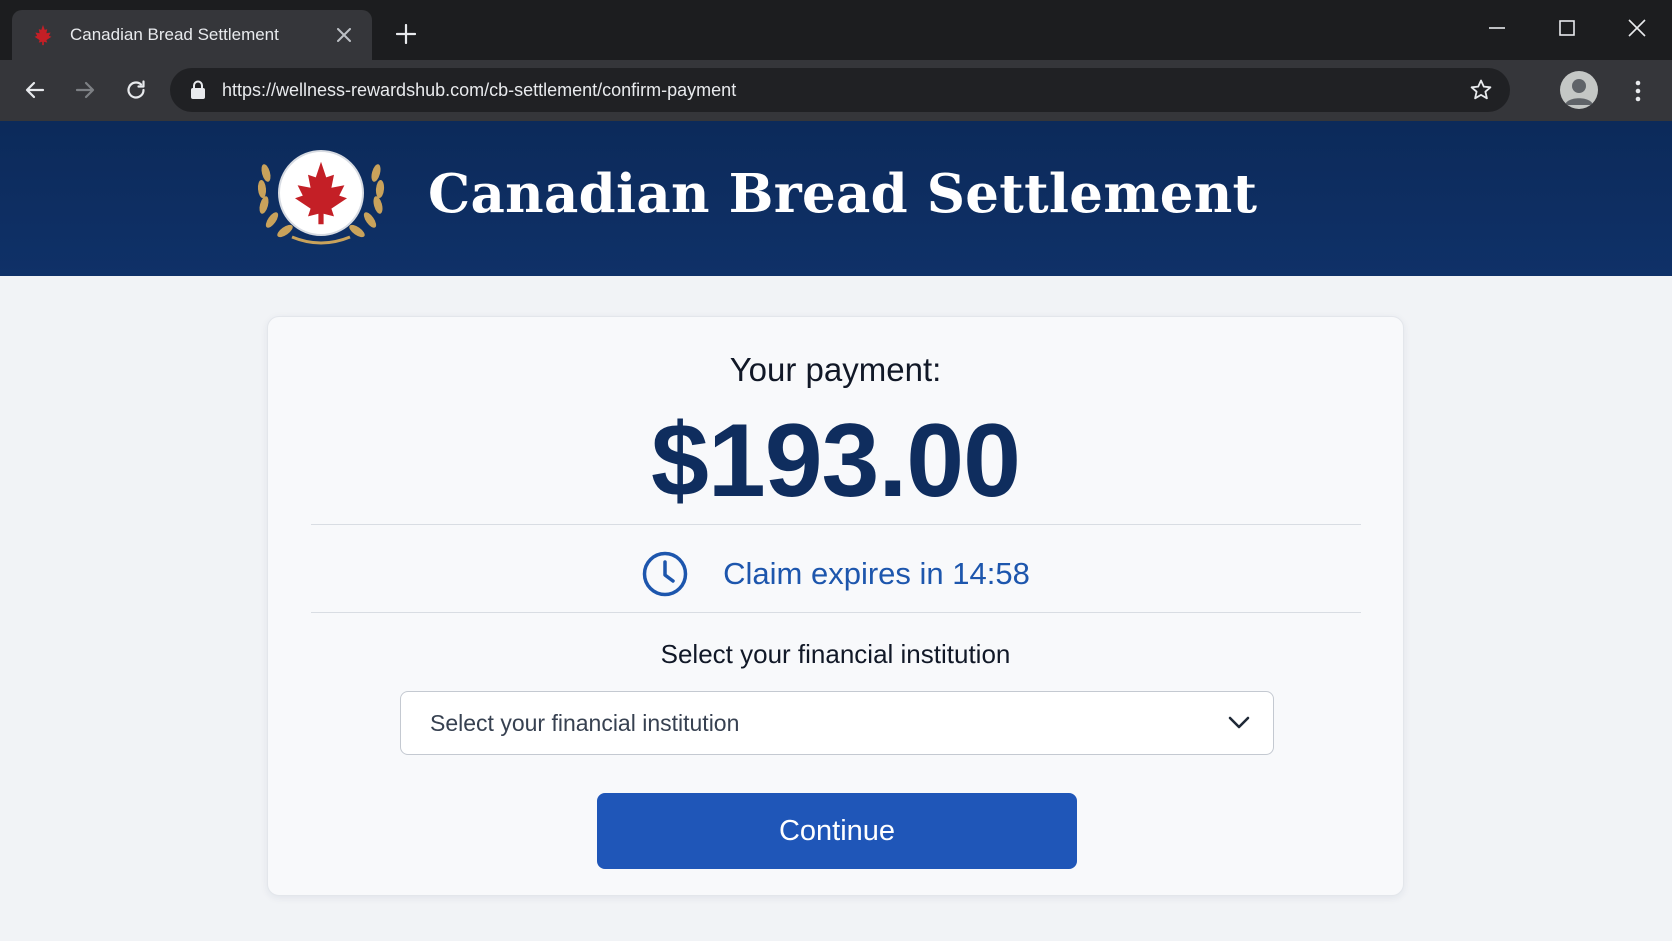 Image resolution: width=1672 pixels, height=941 pixels. I want to click on institution-select: Select your financial institution, so click(837, 723).